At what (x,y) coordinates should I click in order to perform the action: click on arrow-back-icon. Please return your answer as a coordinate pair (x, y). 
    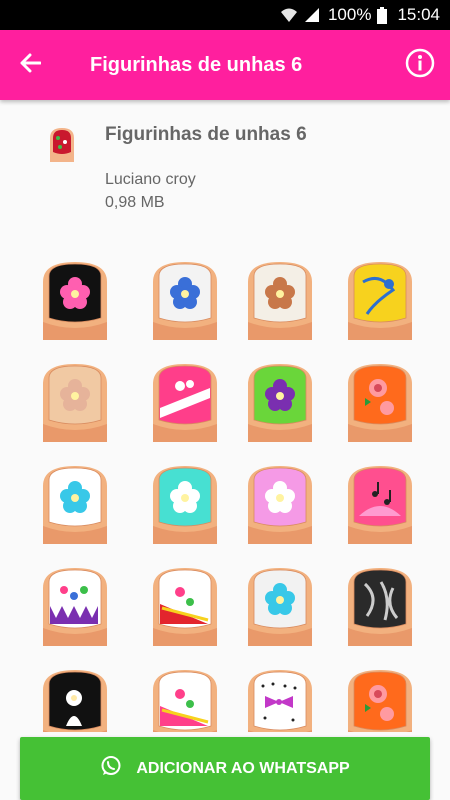
    Looking at the image, I should click on (30, 65).